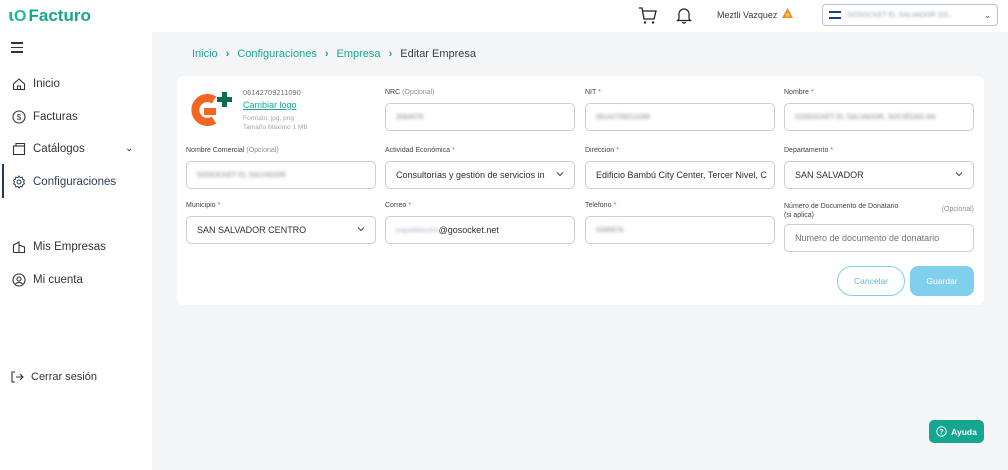 Image resolution: width=1008 pixels, height=470 pixels. I want to click on logo-format-hint: Formato: jpg, png, so click(268, 118).